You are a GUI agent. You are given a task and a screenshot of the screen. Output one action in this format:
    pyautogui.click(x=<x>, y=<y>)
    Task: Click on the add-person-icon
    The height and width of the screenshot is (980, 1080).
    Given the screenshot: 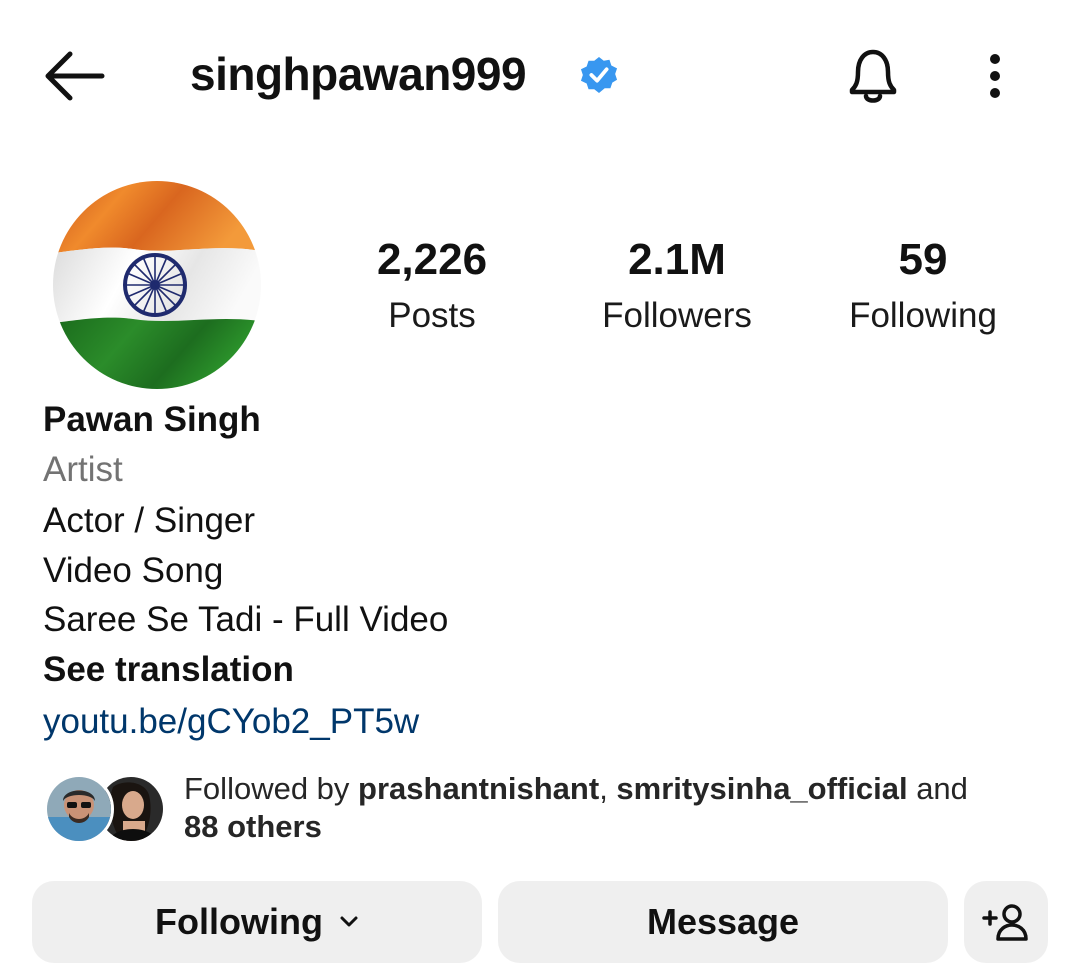 What is the action you would take?
    pyautogui.click(x=1005, y=922)
    